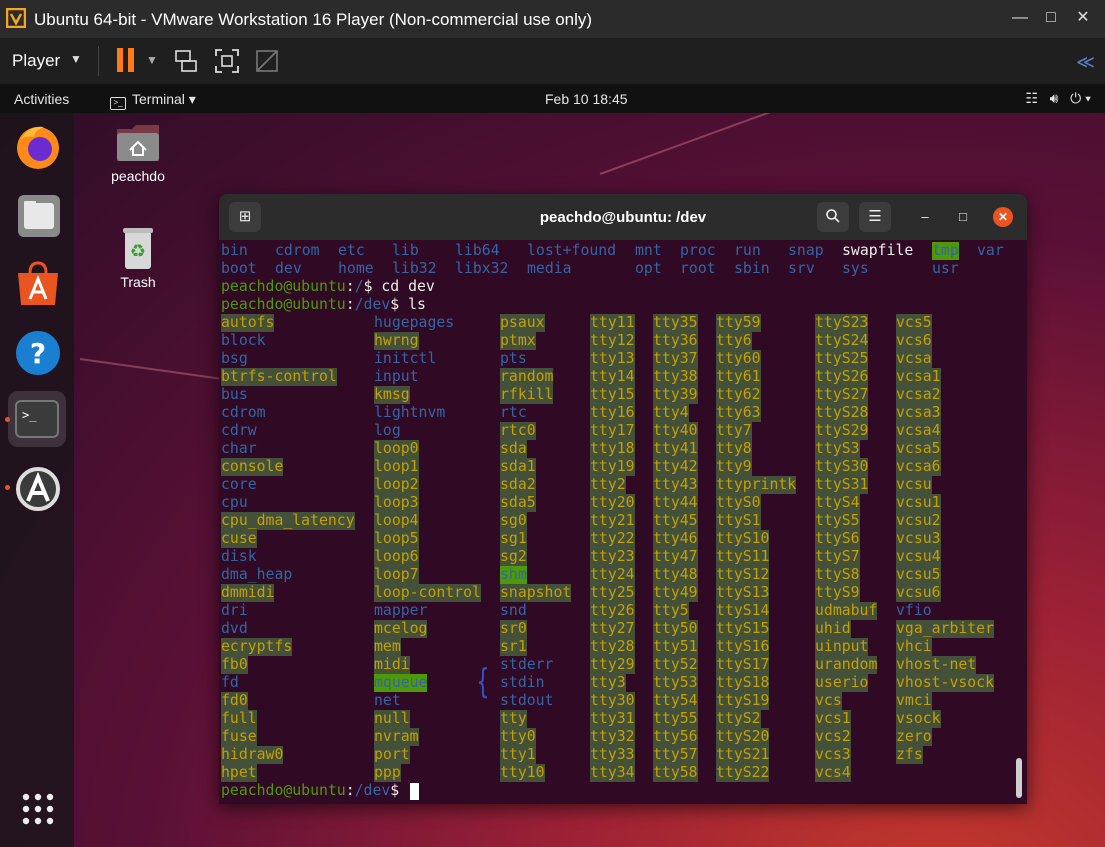 The height and width of the screenshot is (847, 1105). I want to click on file-entry: btrfs-control, so click(279, 377).